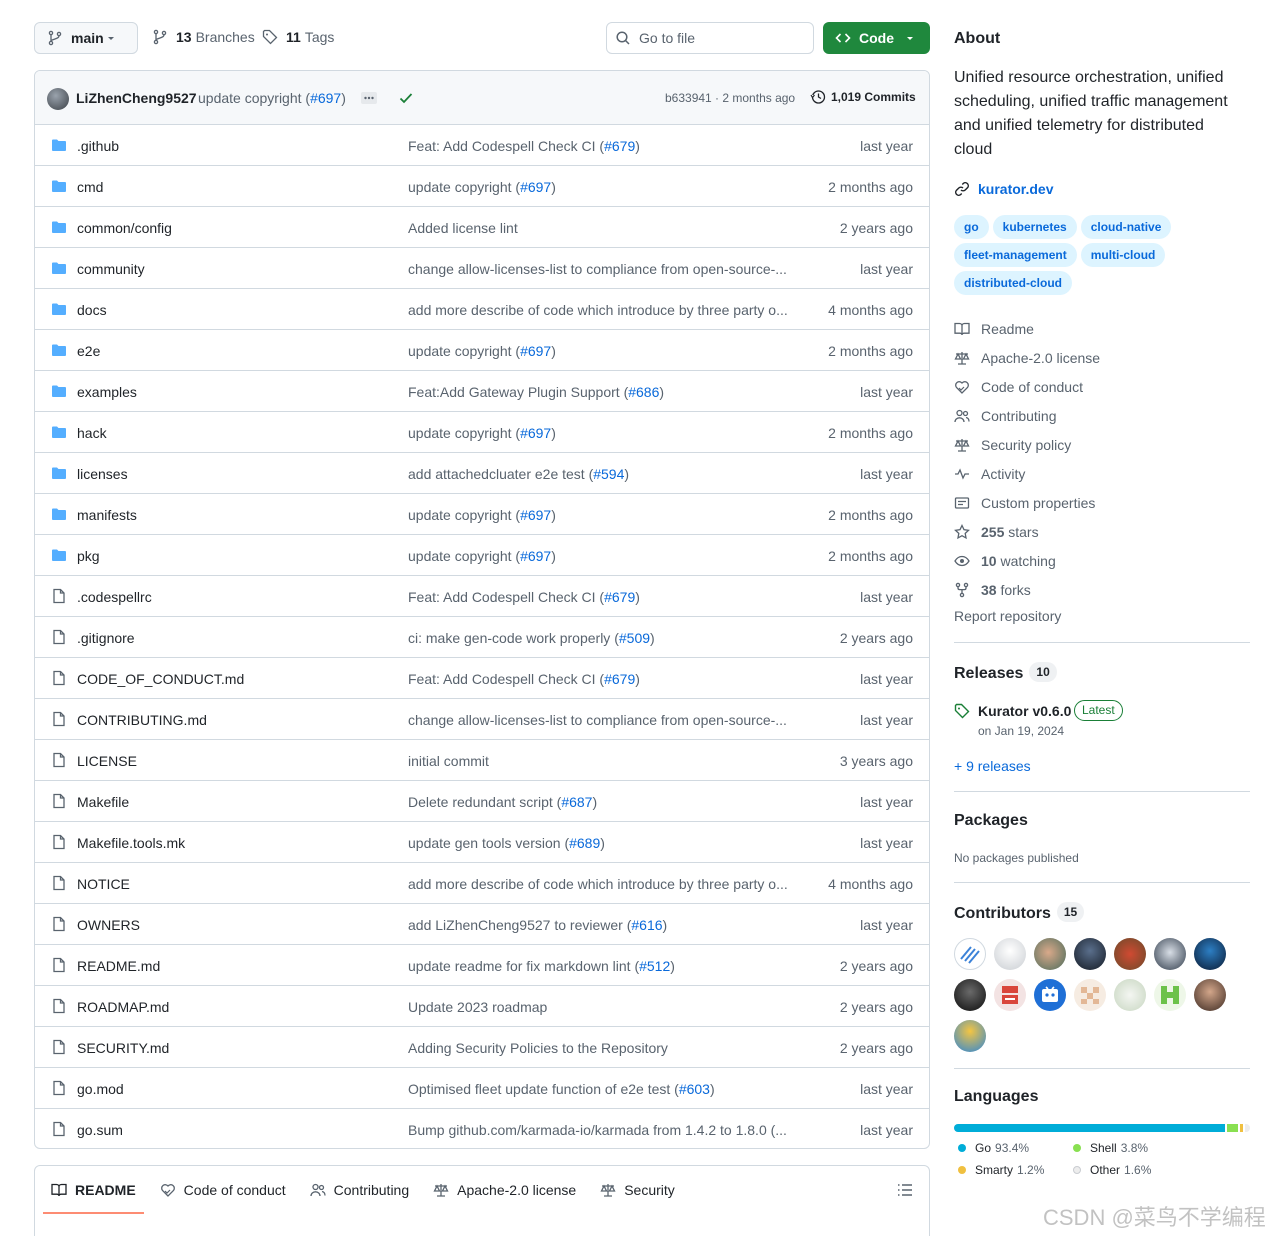  What do you see at coordinates (136, 98) in the screenshot?
I see `commit-author: LiZhenCheng9527` at bounding box center [136, 98].